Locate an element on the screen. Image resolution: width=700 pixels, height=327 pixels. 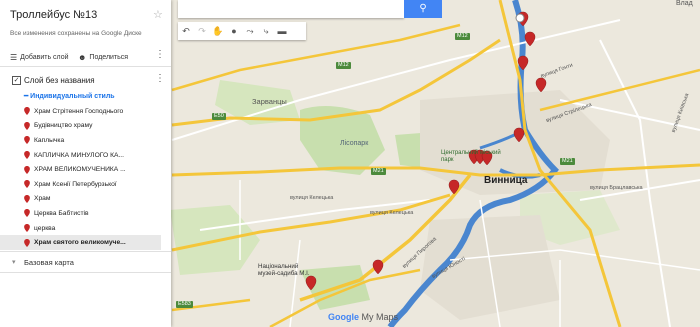
style-link: ━ Индивидуальный стиль is located at coordinates (69, 96).